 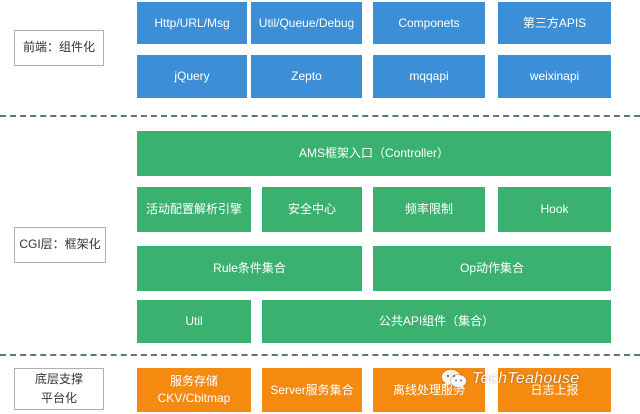 I want to click on cgi-box-ams-entry: AMS框架入口（Controller）, so click(x=374, y=153).